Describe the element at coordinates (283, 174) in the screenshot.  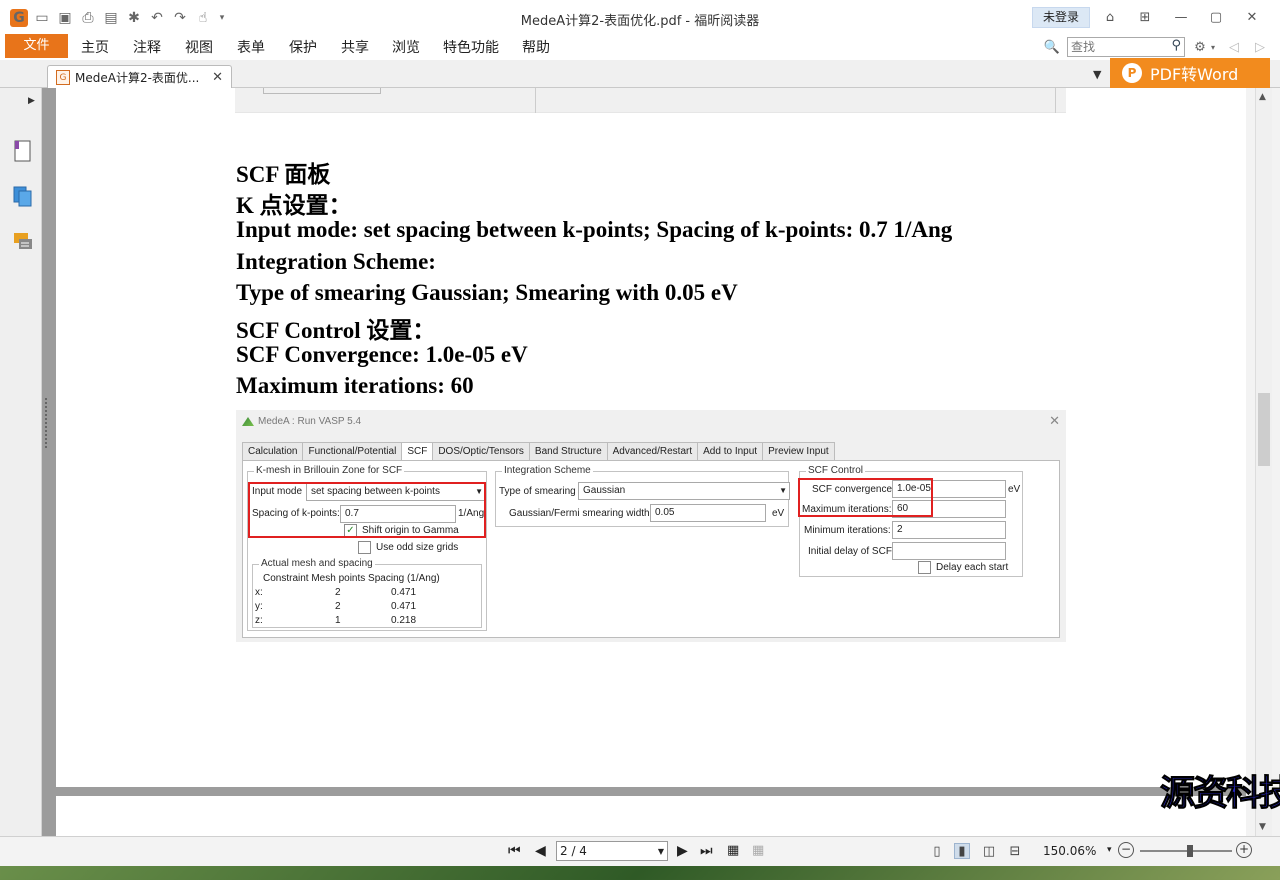
I see `doc-line-scf-panel: SCF 面板` at that location.